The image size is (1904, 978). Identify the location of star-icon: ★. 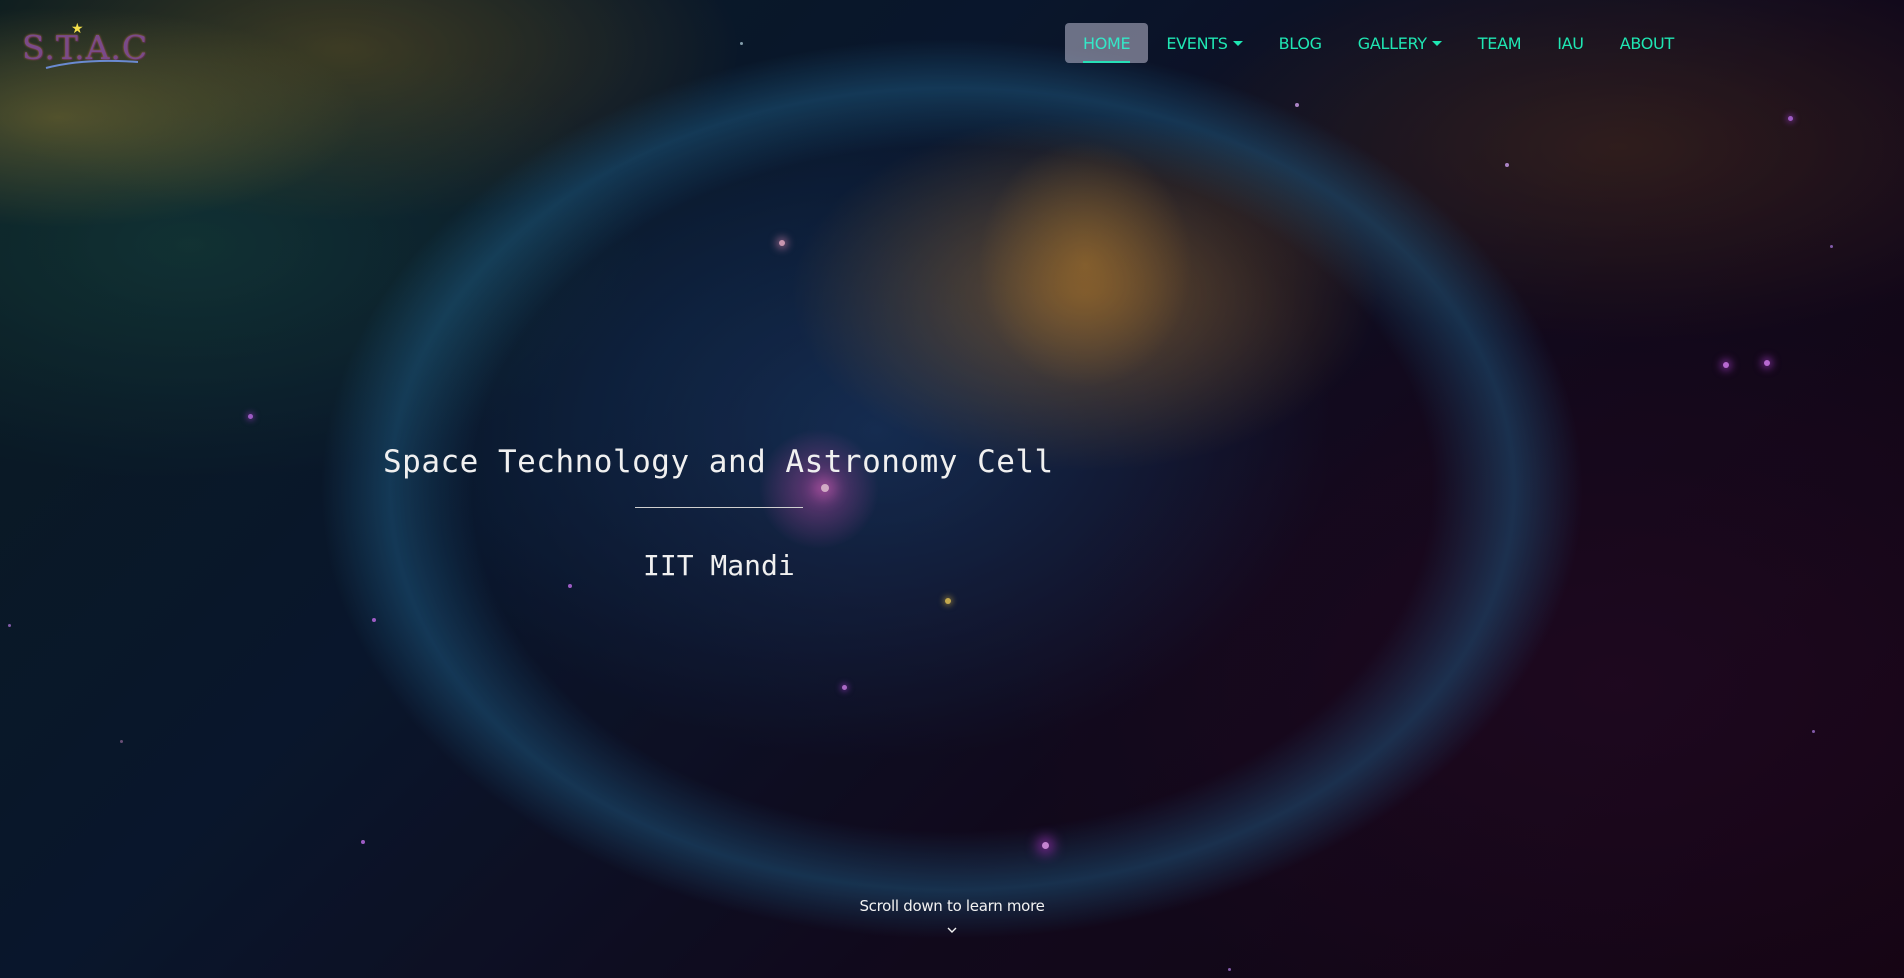
(77, 28).